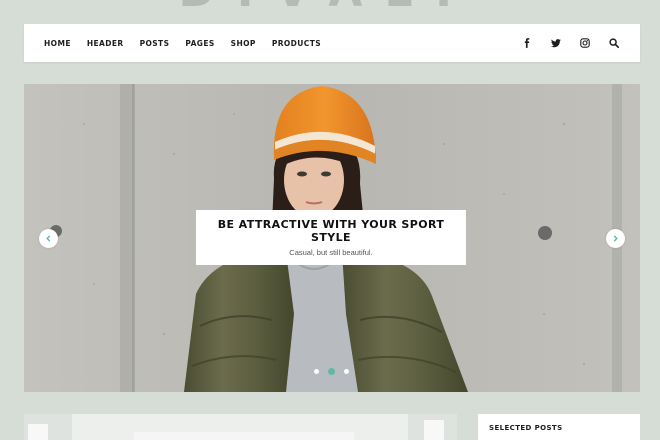 This screenshot has height=440, width=660. I want to click on nav-item-header: HEADER, so click(105, 43).